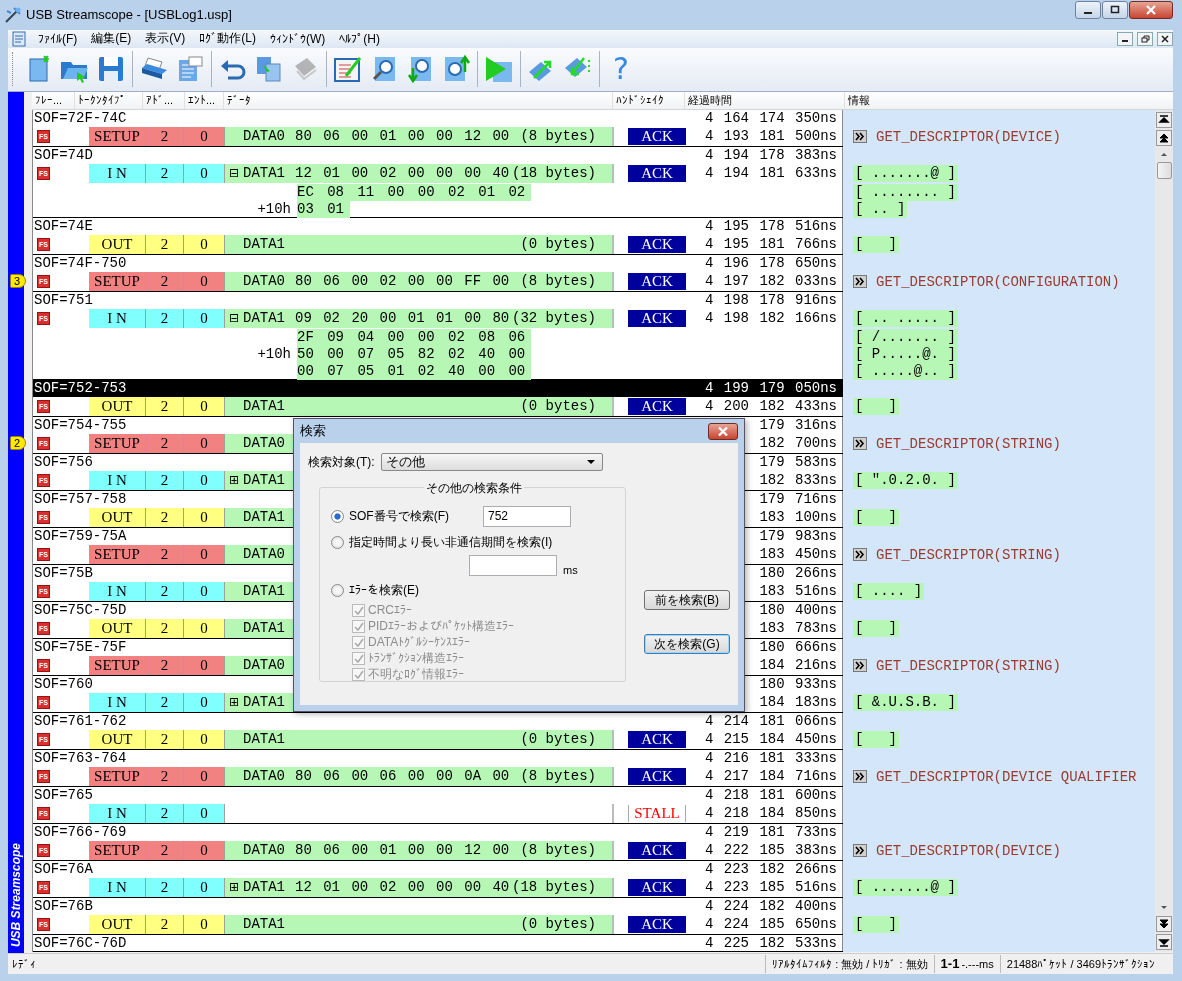 The image size is (1182, 981). What do you see at coordinates (798, 702) in the screenshot?
I see `elapsed-time: 184 183ns` at bounding box center [798, 702].